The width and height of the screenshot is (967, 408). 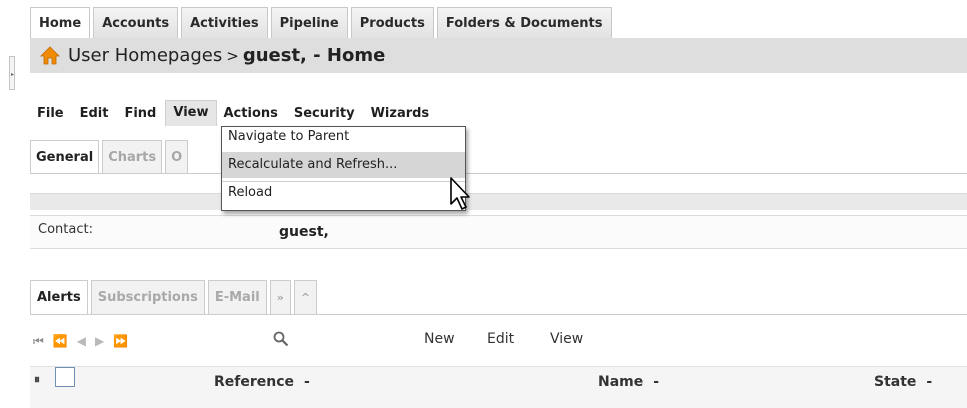 What do you see at coordinates (50, 54) in the screenshot?
I see `home-icon` at bounding box center [50, 54].